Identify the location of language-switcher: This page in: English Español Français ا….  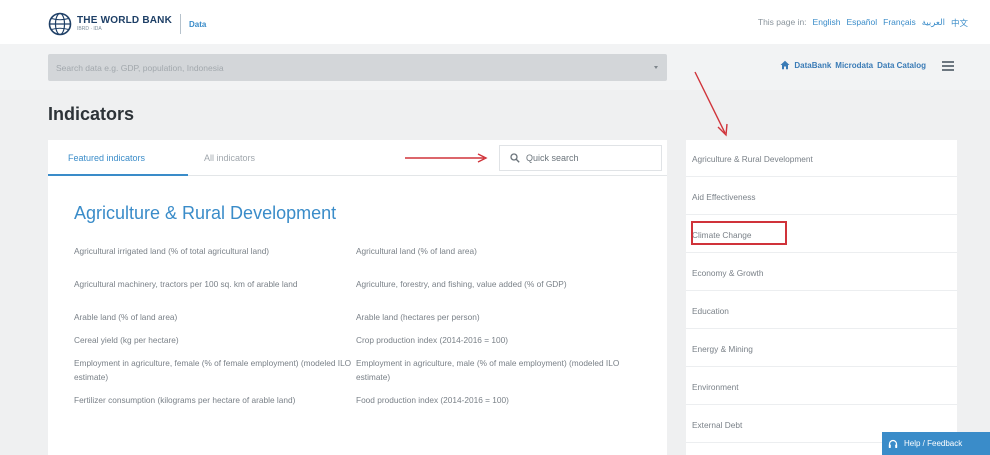
(863, 23).